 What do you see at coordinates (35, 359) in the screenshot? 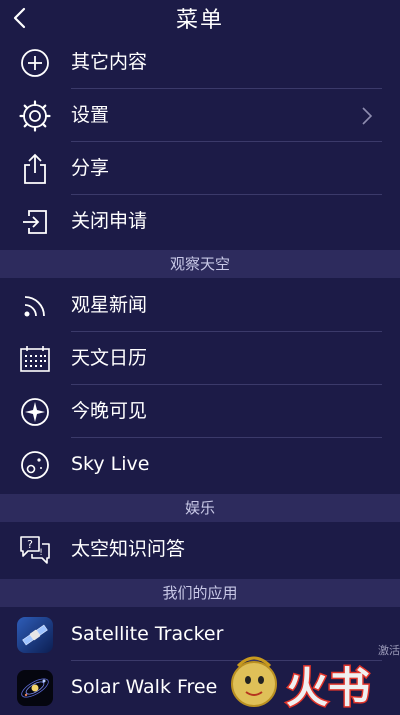
I see `calendar-icon` at bounding box center [35, 359].